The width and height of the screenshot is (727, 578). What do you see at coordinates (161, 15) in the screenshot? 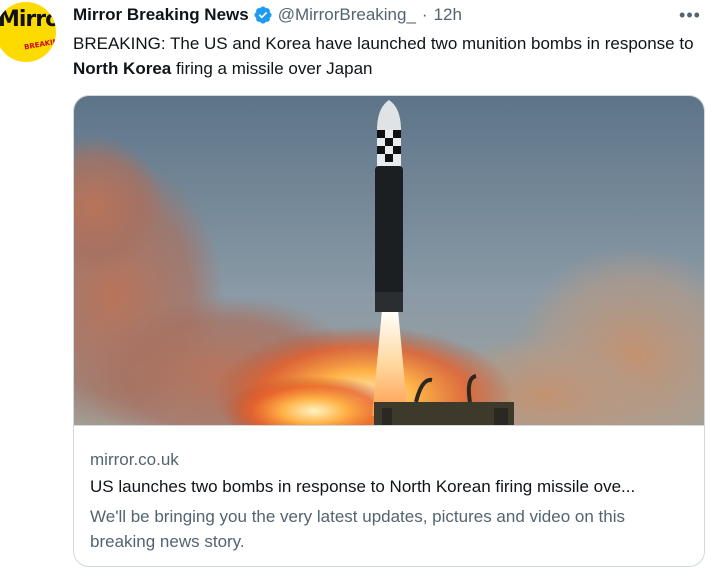
I see `author-name: Mirror Breaking News` at bounding box center [161, 15].